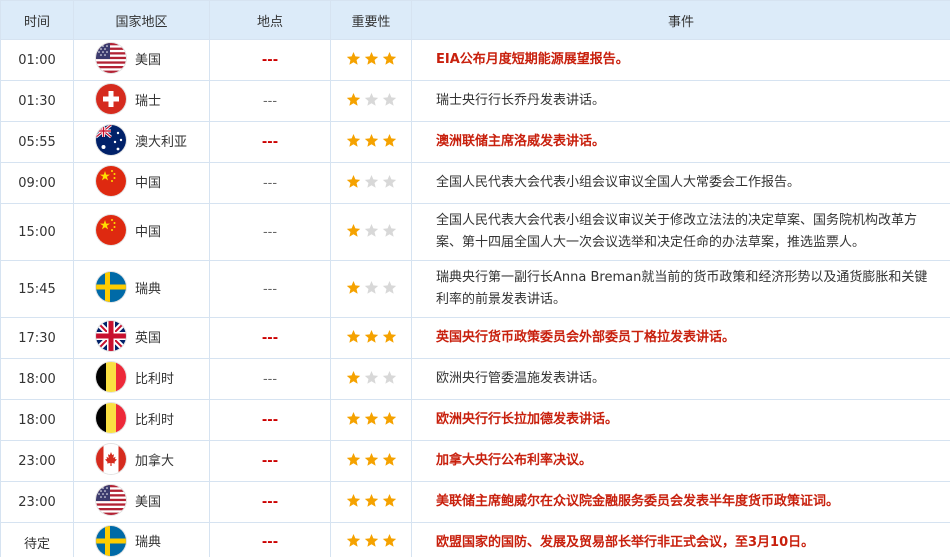 This screenshot has width=950, height=557. I want to click on event-cell: 加拿大央行公布利率决议。, so click(680, 461).